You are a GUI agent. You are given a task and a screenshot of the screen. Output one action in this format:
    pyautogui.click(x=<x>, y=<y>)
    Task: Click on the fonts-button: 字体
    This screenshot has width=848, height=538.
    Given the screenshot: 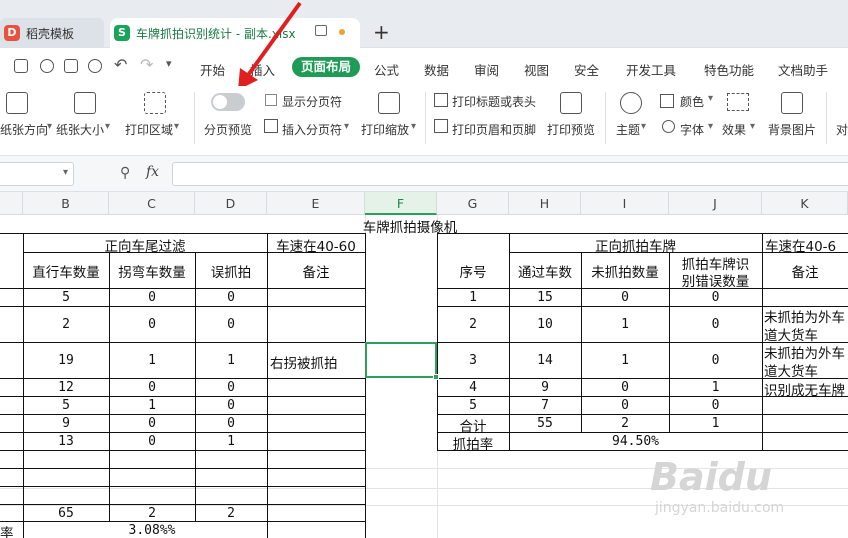 What is the action you would take?
    pyautogui.click(x=692, y=129)
    